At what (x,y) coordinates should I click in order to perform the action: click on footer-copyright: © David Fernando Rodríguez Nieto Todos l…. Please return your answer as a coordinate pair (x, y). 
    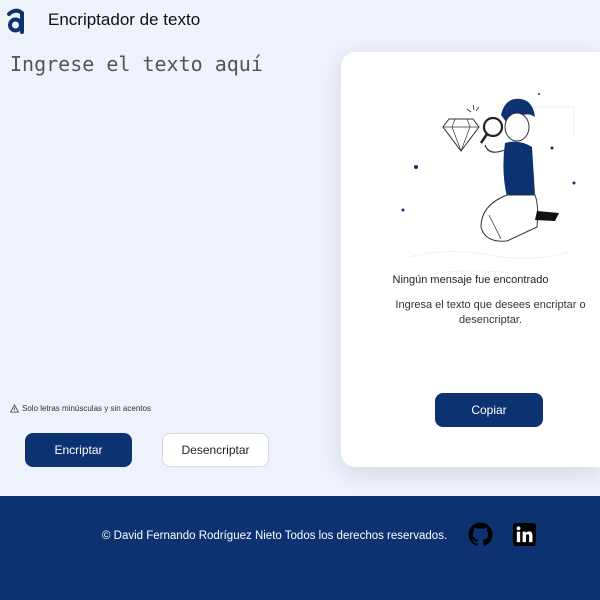
    Looking at the image, I should click on (275, 536).